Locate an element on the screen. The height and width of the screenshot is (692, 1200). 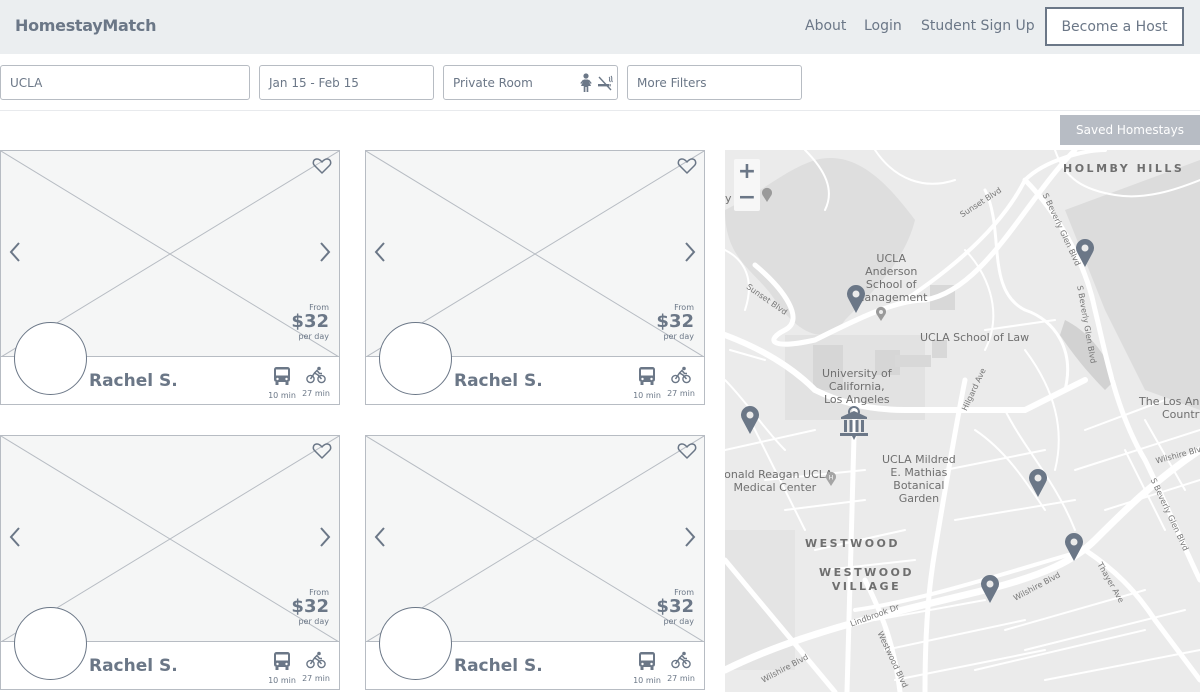
female-icon is located at coordinates (586, 82).